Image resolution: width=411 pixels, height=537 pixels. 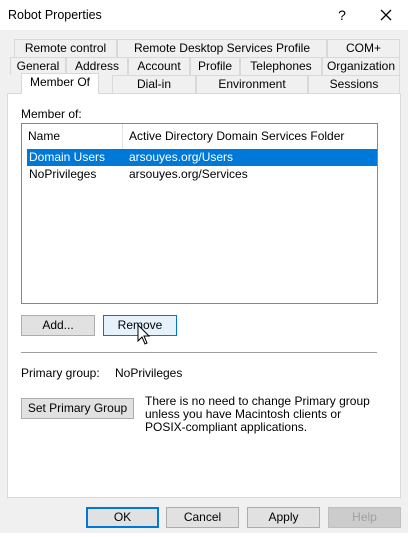 What do you see at coordinates (248, 136) in the screenshot?
I see `column-header-folder: Active Directory Domain Services Folder` at bounding box center [248, 136].